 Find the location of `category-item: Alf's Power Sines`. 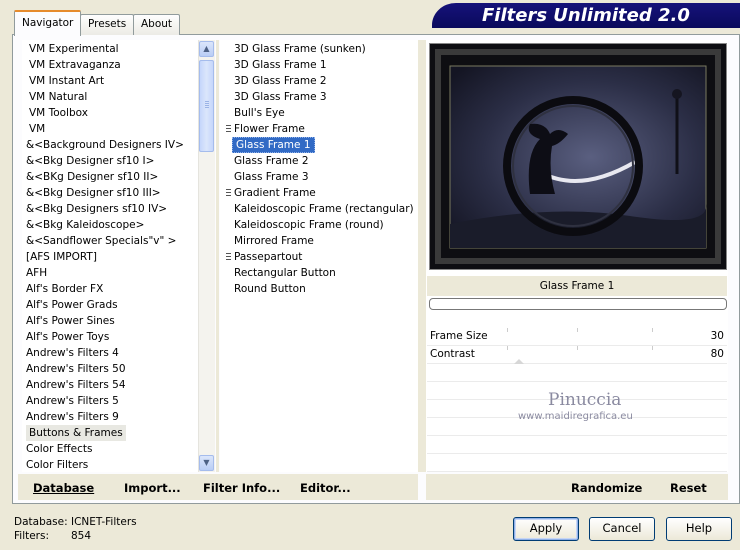

category-item: Alf's Power Sines is located at coordinates (70, 321).